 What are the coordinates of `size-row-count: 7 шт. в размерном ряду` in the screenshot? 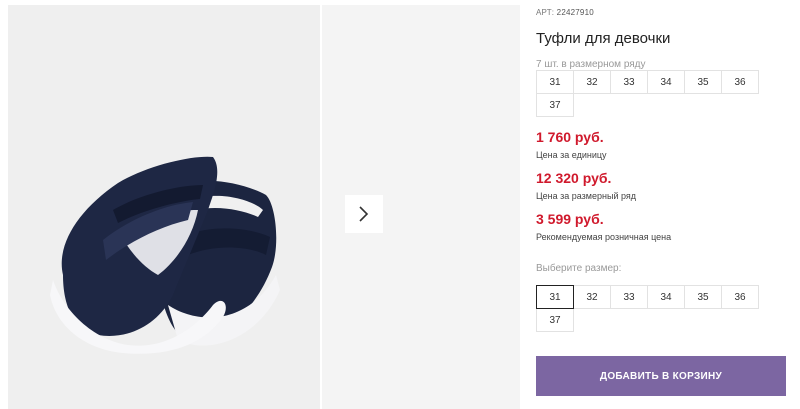 It's located at (591, 64).